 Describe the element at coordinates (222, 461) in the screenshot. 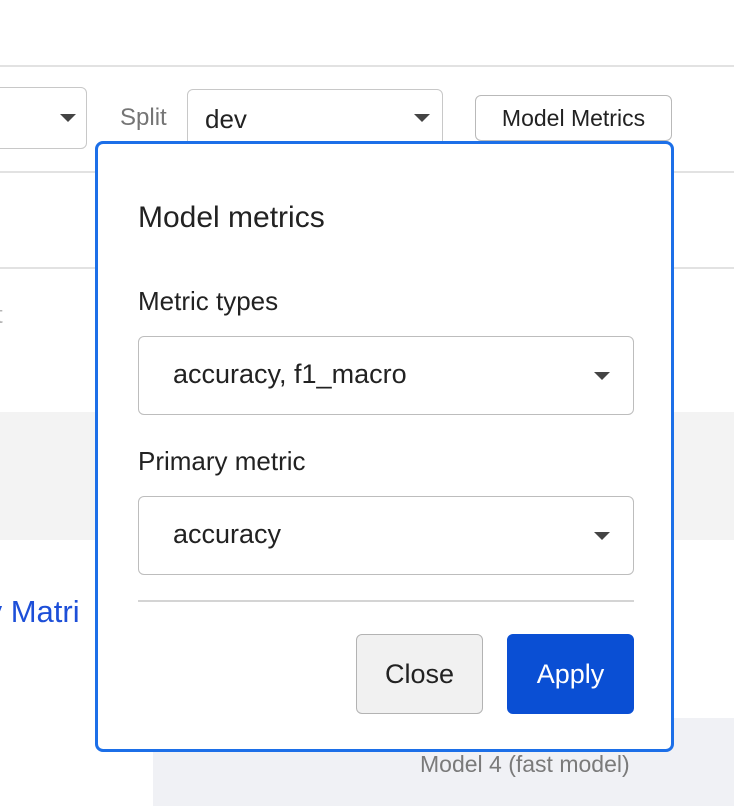

I see `primary-metric-label: Primary metric` at that location.